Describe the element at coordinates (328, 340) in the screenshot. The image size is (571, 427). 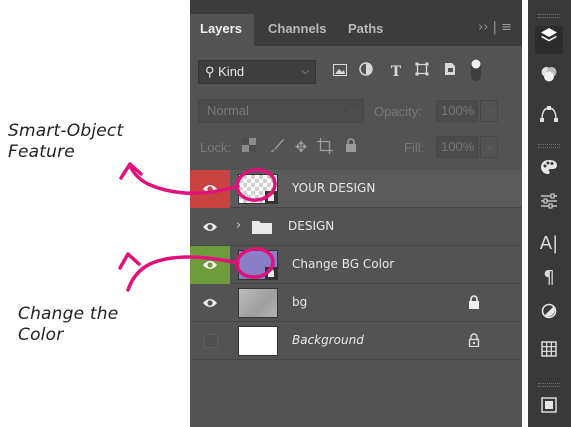
I see `layer-name: Background` at that location.